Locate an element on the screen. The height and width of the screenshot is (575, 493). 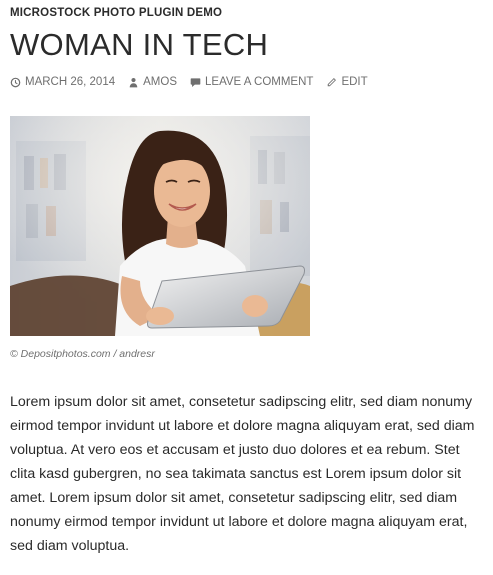
user-icon is located at coordinates (133, 82).